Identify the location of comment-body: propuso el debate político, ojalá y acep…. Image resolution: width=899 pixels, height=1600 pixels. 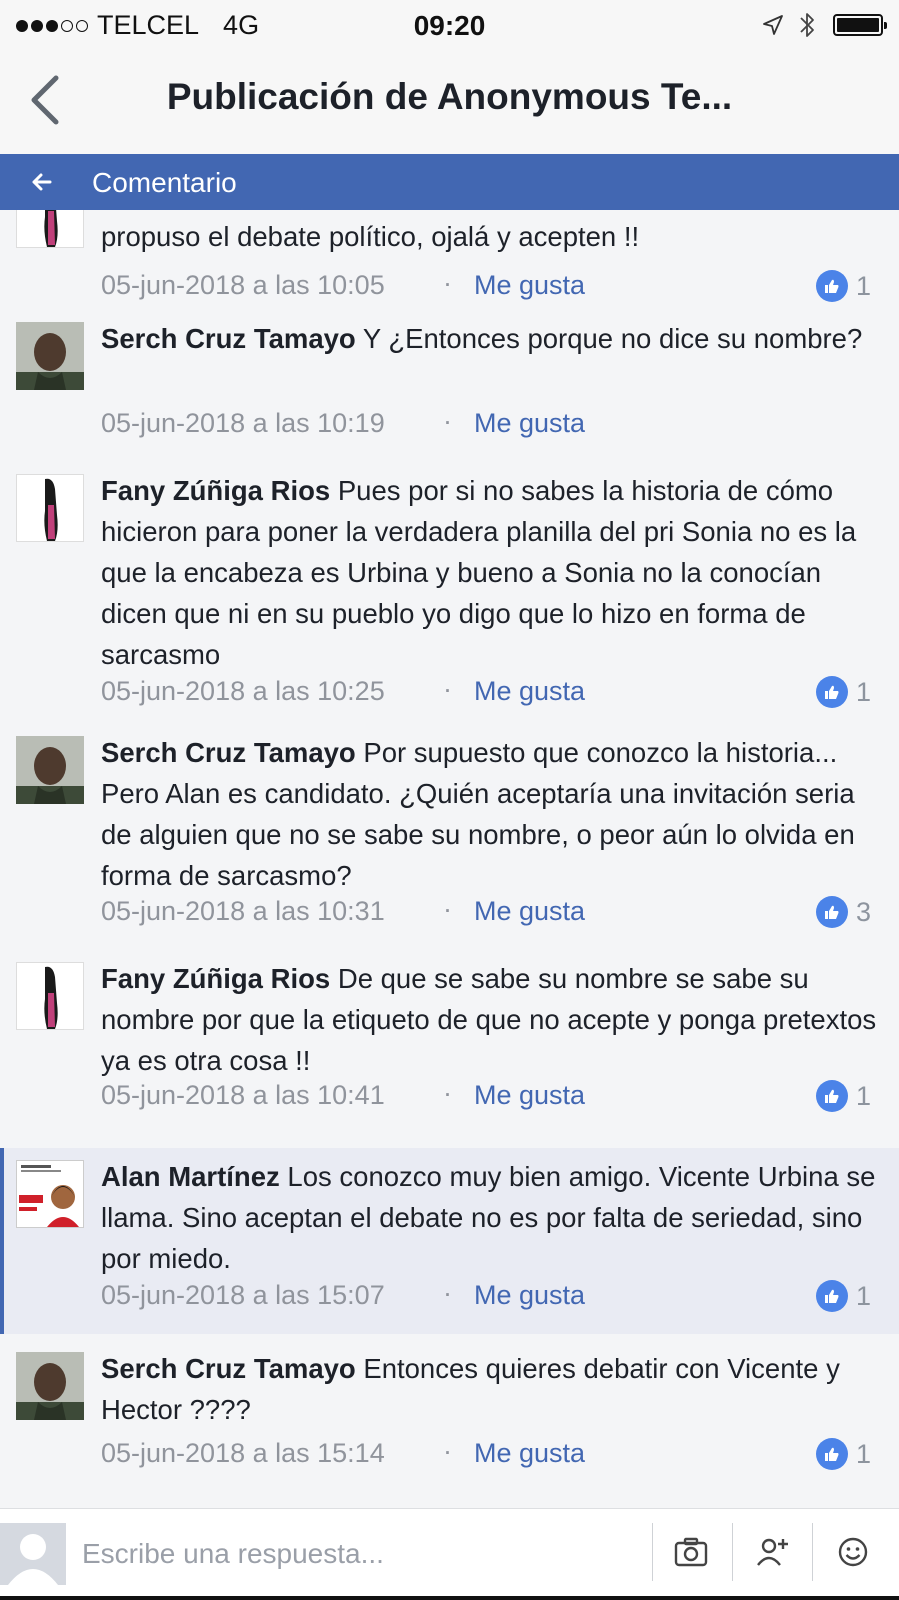
(496, 236).